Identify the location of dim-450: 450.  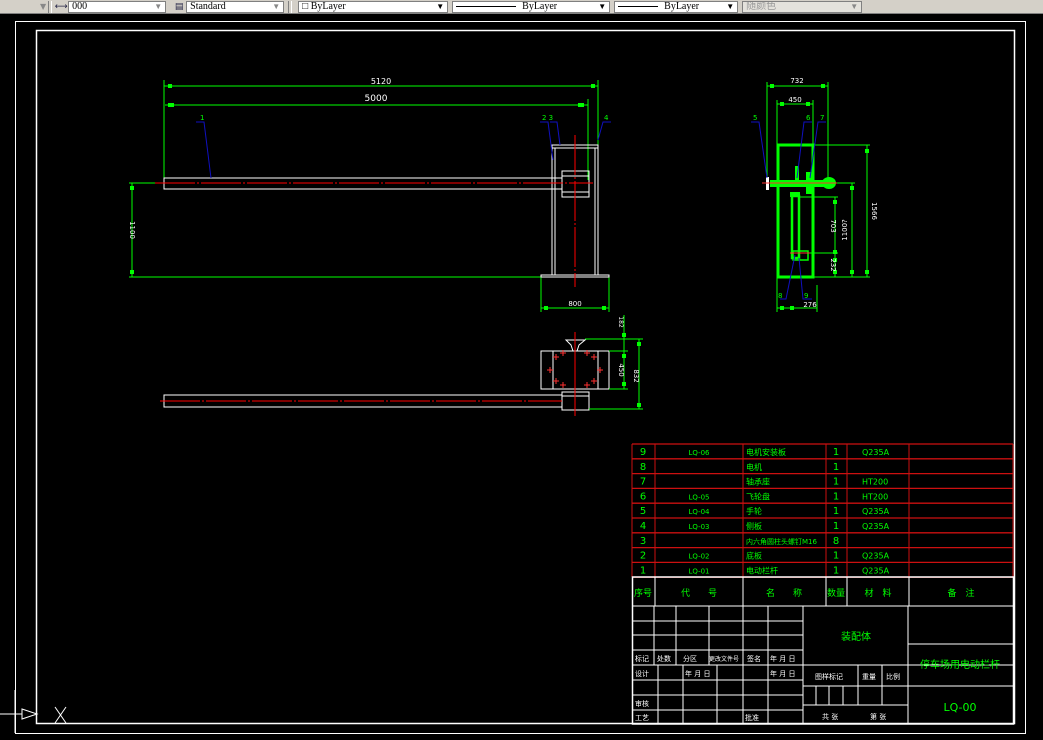
(794, 100).